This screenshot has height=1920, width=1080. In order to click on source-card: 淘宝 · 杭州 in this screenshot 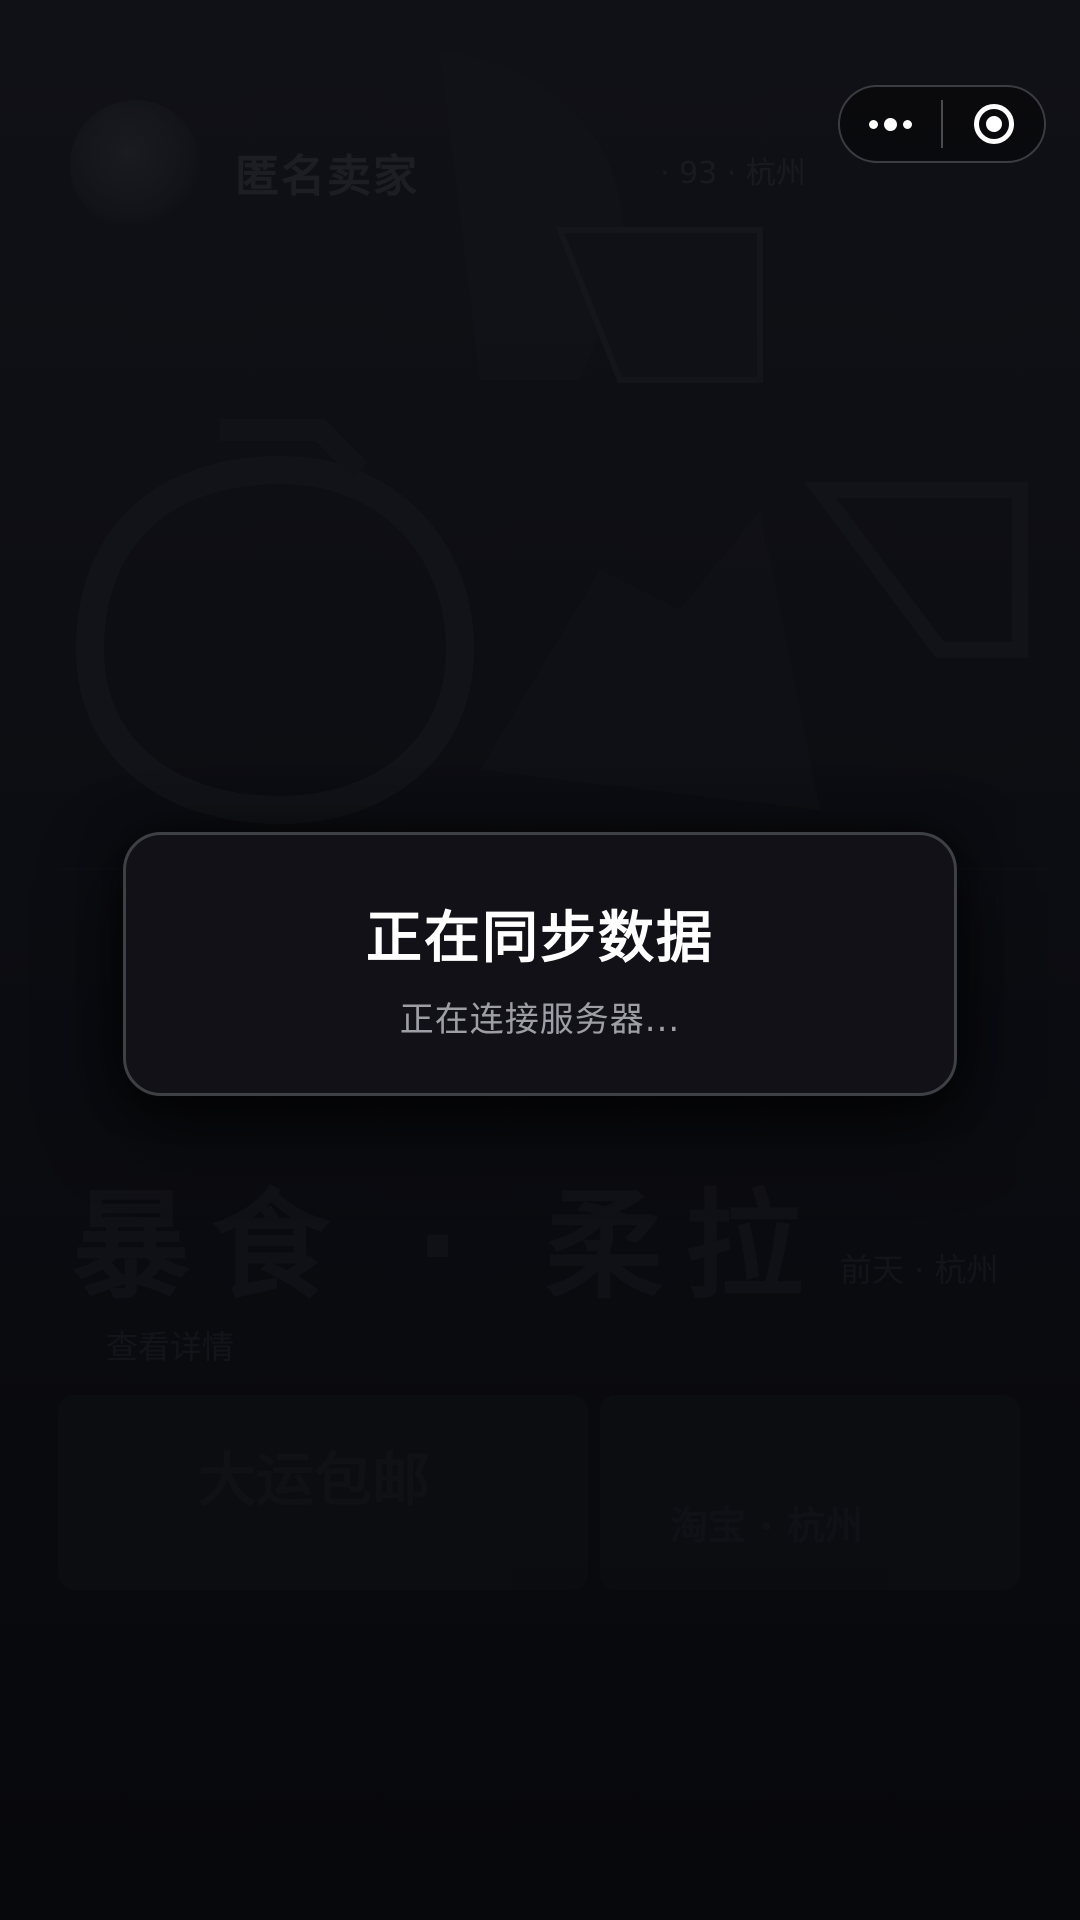, I will do `click(810, 1492)`.